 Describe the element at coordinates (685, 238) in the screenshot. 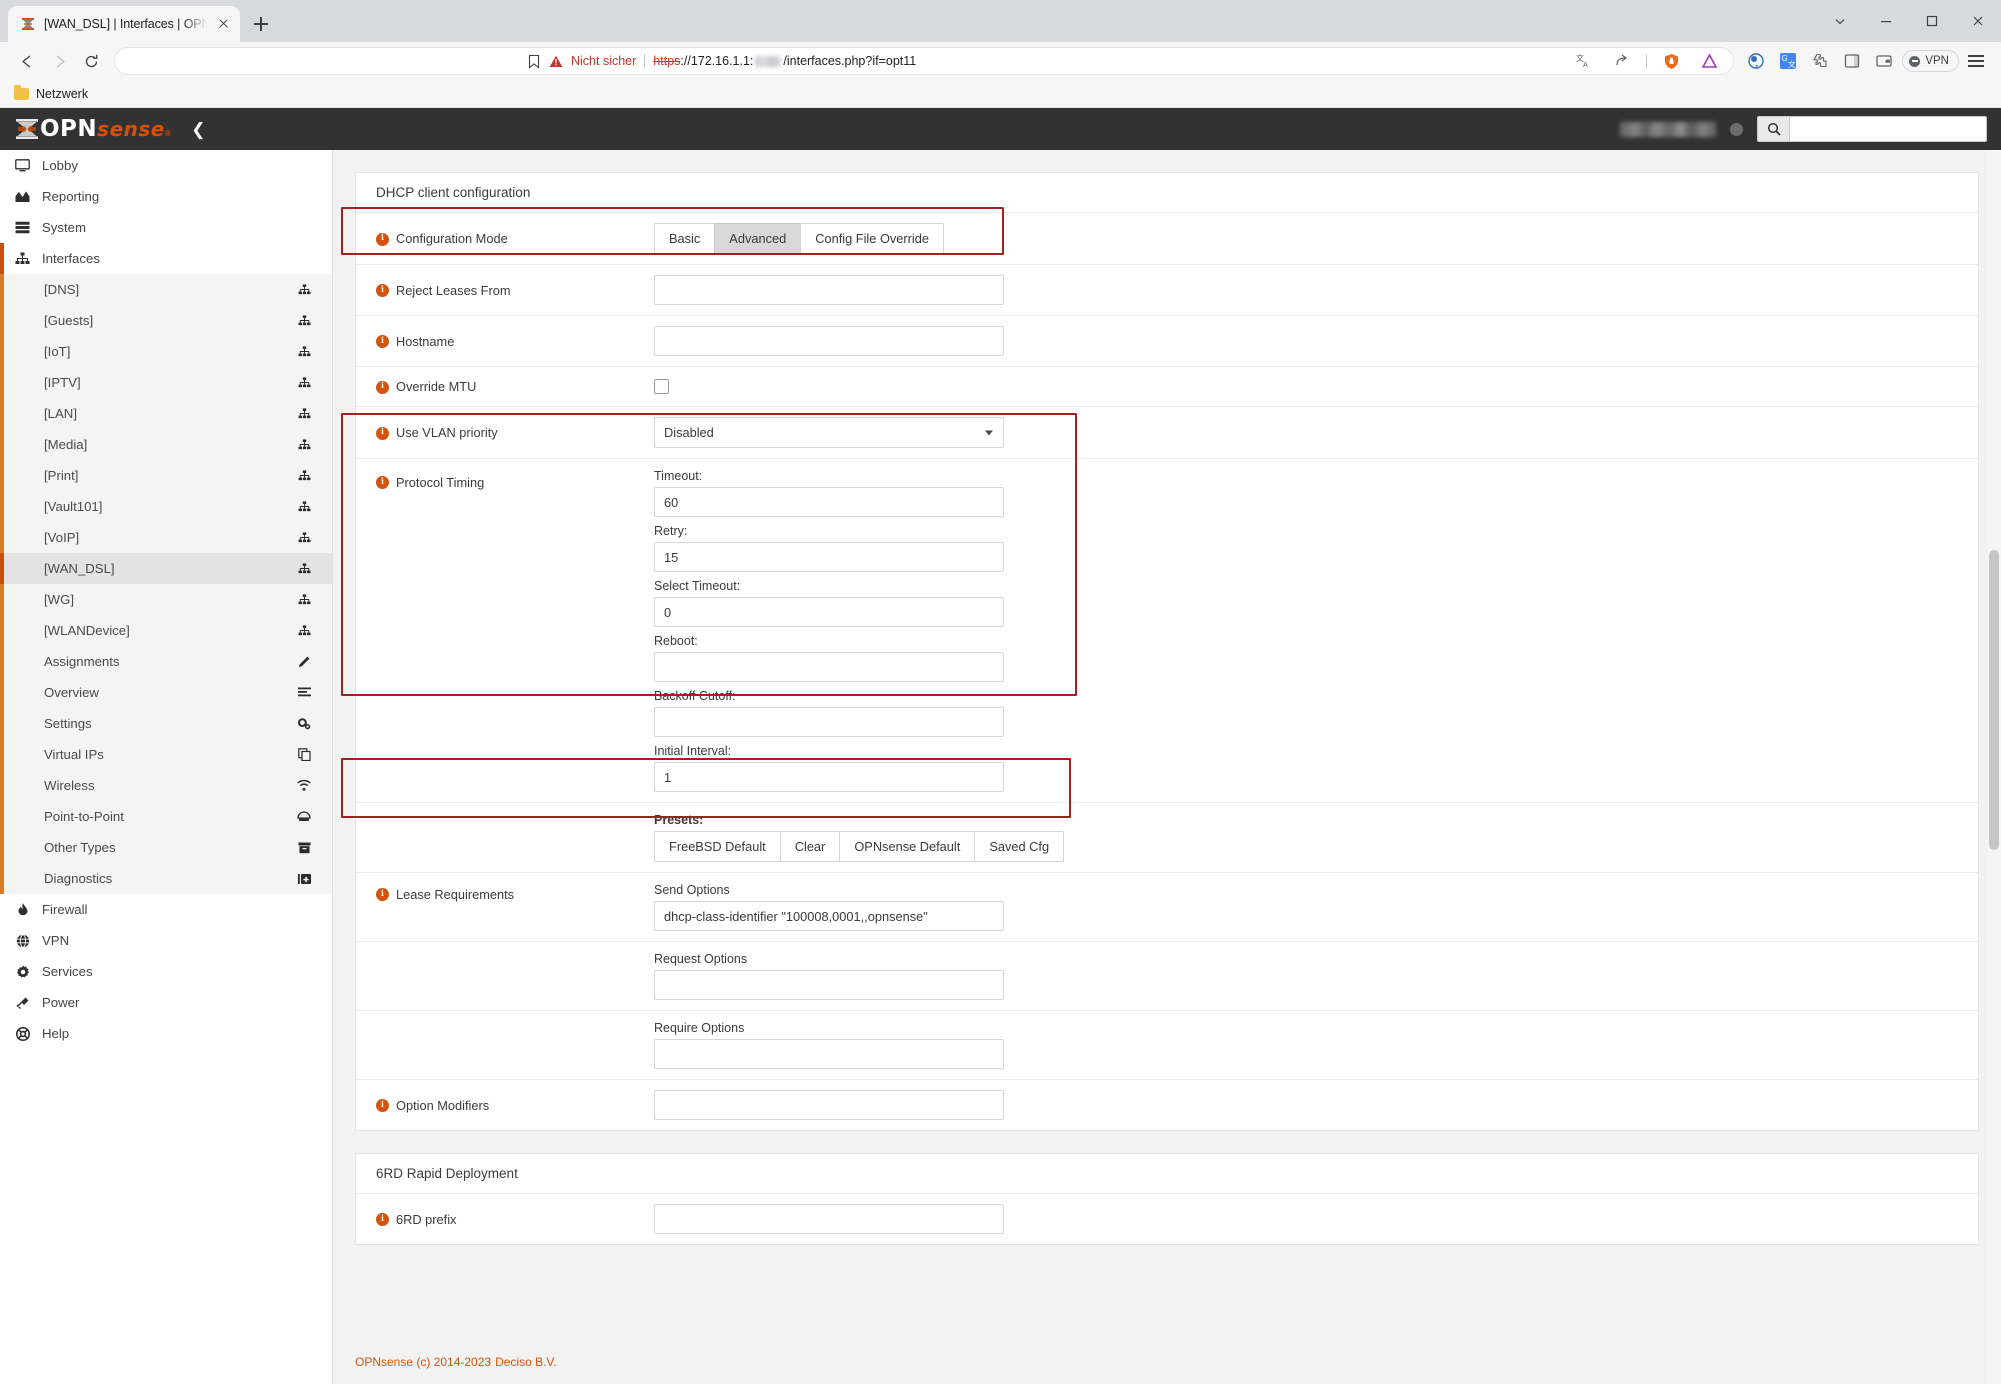

I see `config-mode-basic-button: Basic` at that location.